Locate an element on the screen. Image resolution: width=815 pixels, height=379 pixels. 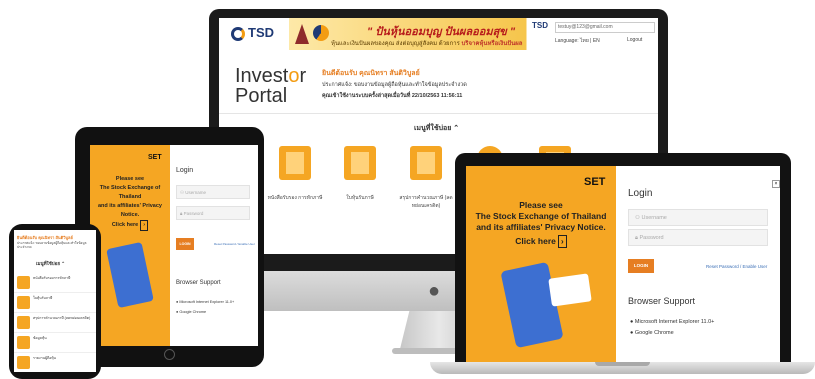
password-placeholder: Password is located at coordinates (193, 213).